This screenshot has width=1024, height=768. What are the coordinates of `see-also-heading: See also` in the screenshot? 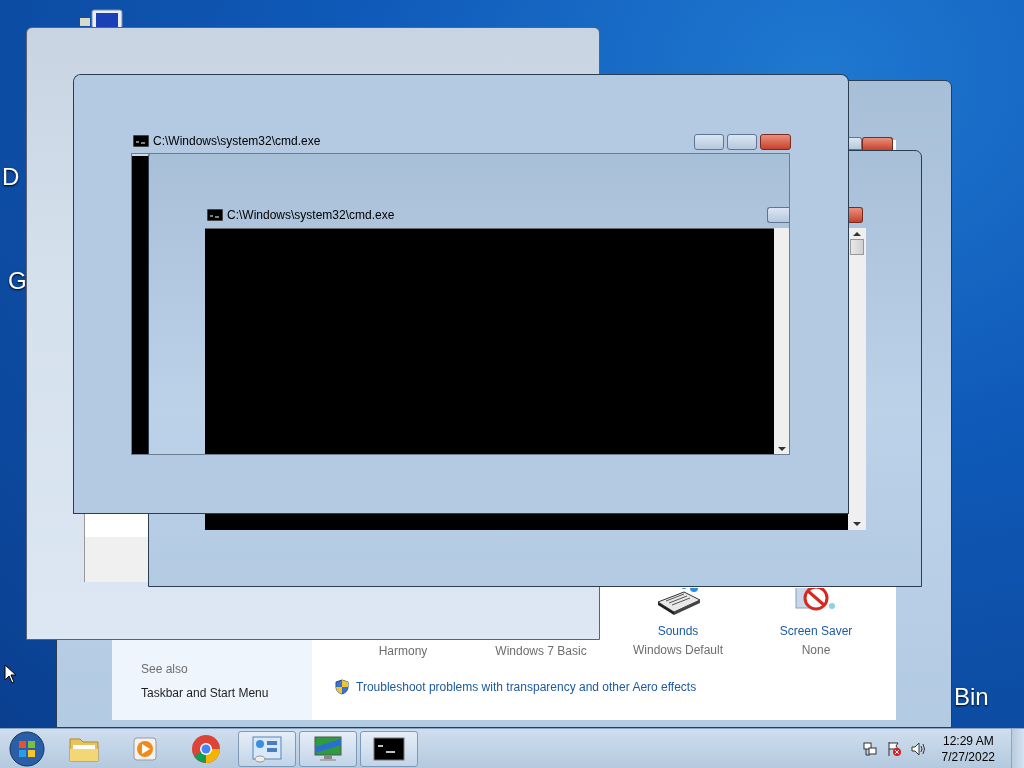 It's located at (165, 669).